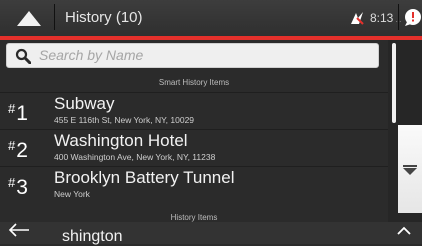  I want to click on scroll-up-button, so click(405, 231).